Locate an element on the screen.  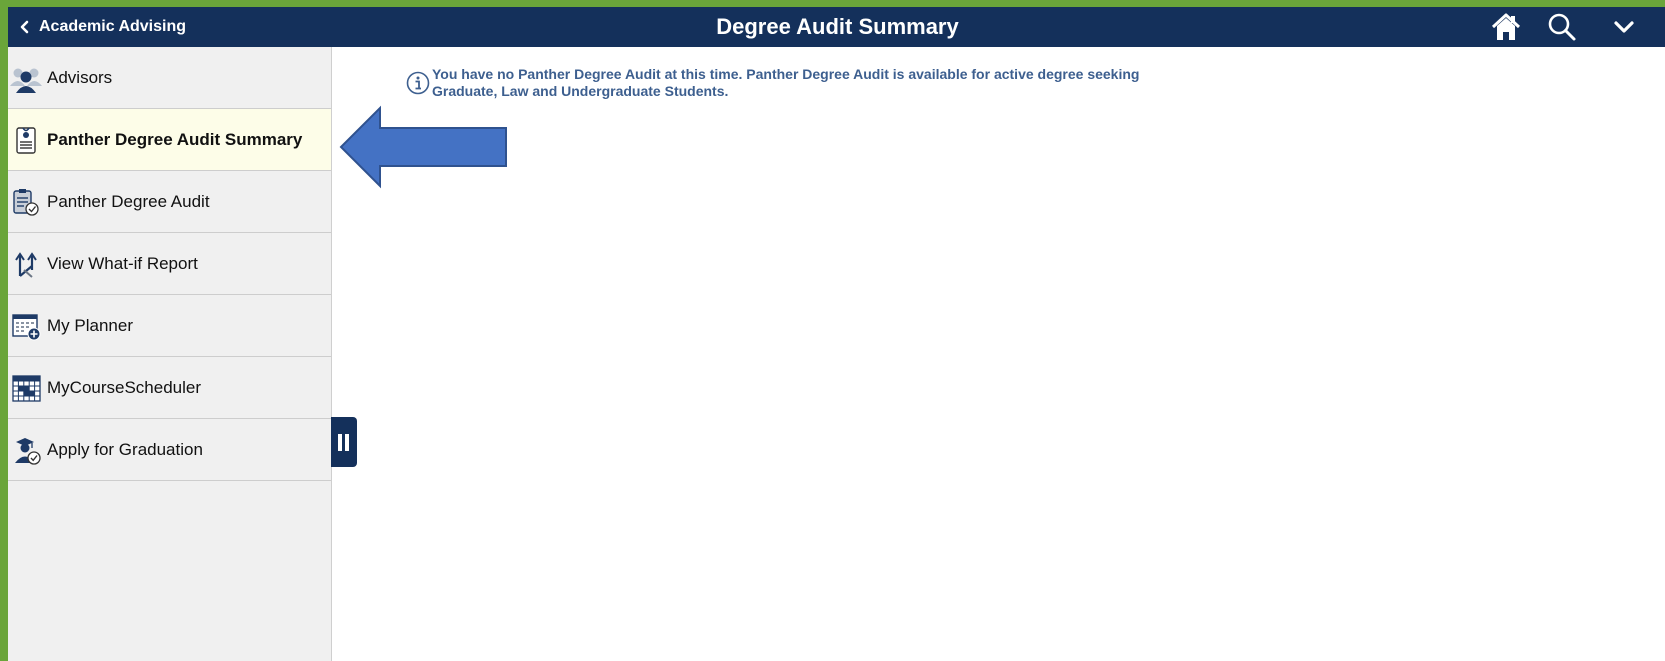
page-header: Academic Advising Degree Audit Summary is located at coordinates (836, 27).